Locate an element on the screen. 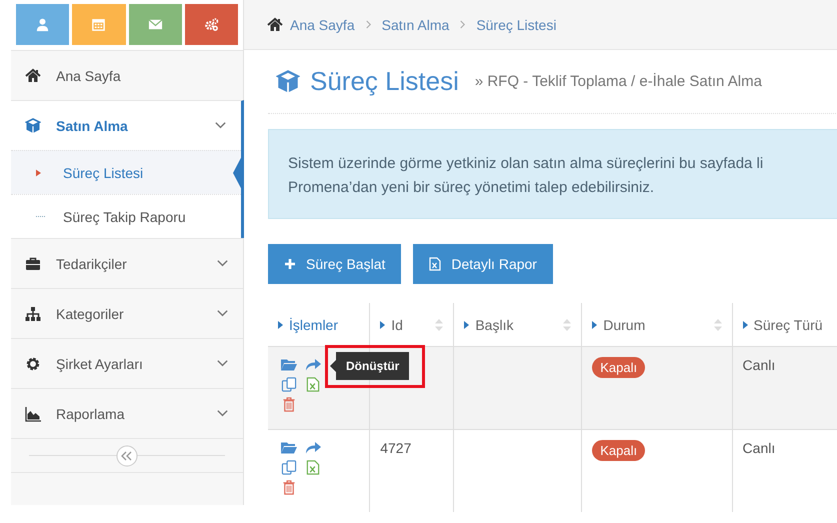 Image resolution: width=837 pixels, height=523 pixels. sidebar-subitem: Süreç Listesi is located at coordinates (126, 172).